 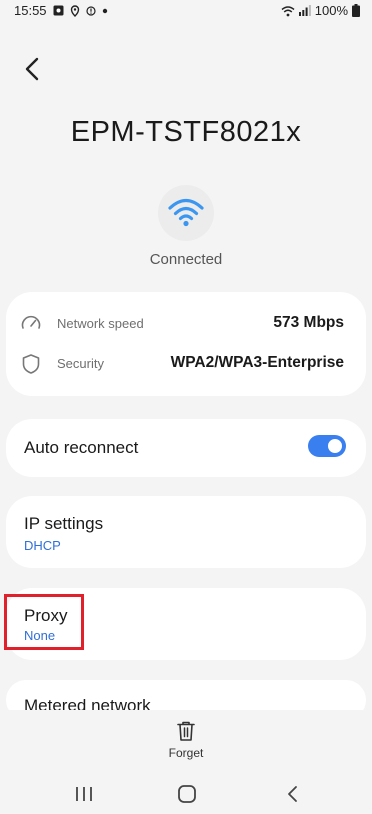 I want to click on bottom-action-bar: Forget, so click(x=186, y=739).